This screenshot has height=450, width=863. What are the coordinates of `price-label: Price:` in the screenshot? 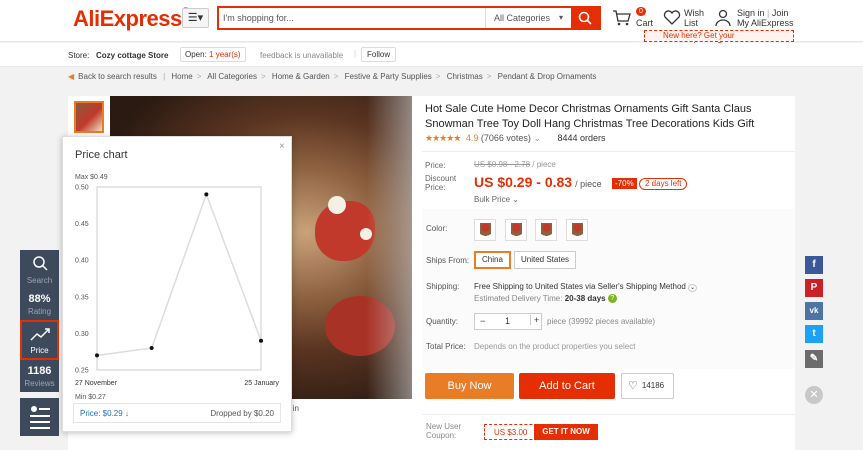 It's located at (435, 165).